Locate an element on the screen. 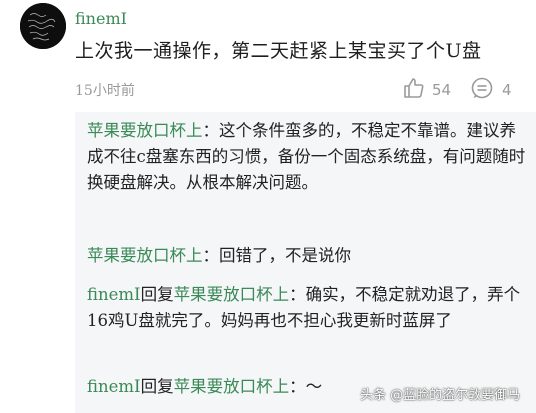  comment-username: finemI is located at coordinates (101, 18).